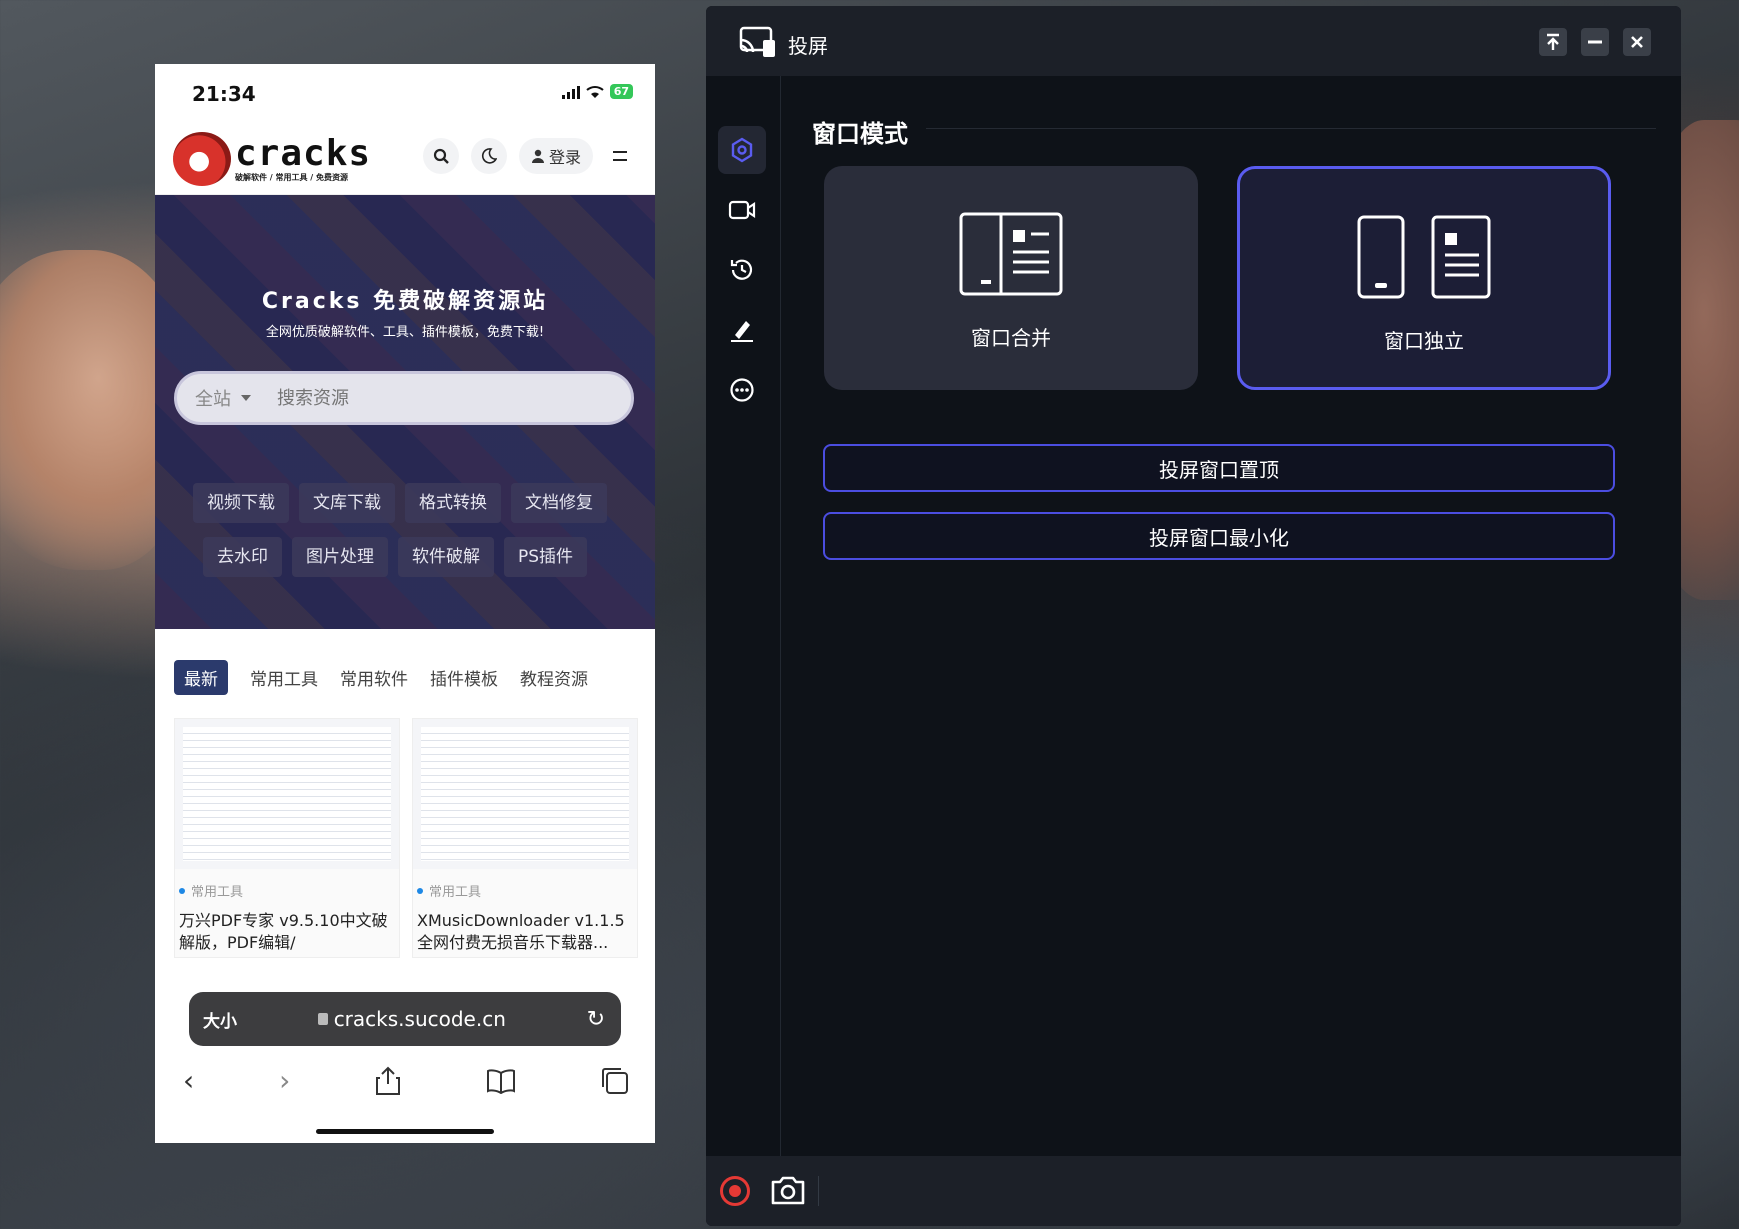  I want to click on search-bar: 全站, so click(404, 398).